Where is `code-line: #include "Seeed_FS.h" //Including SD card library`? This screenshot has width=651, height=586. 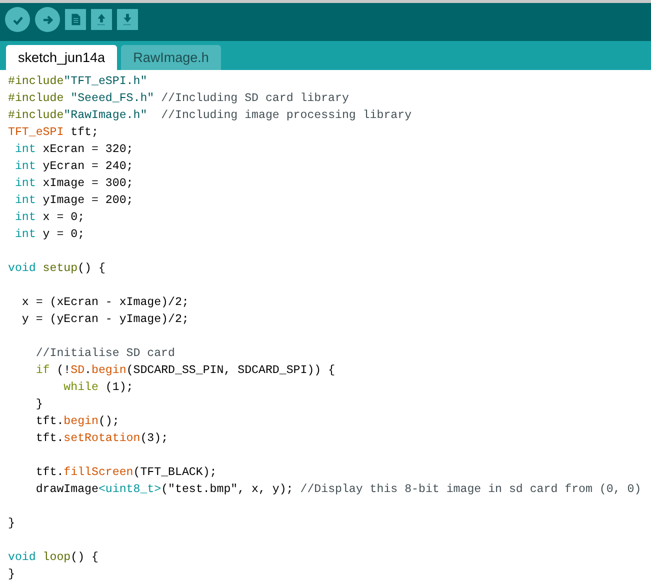
code-line: #include "Seeed_FS.h" //Including SD card library is located at coordinates (179, 99).